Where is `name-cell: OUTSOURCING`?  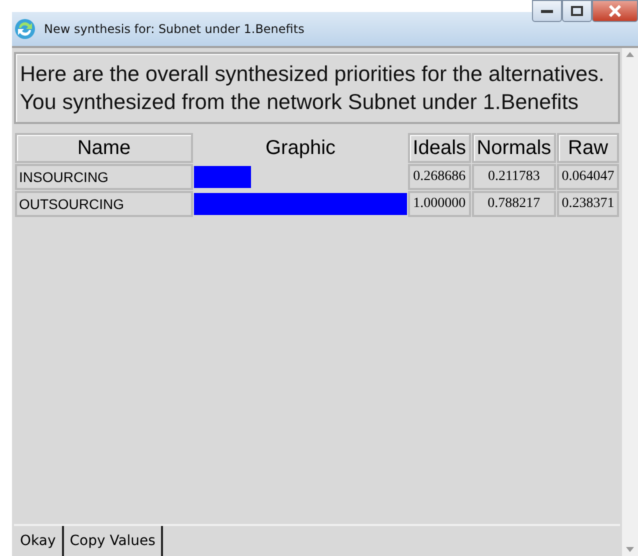
name-cell: OUTSOURCING is located at coordinates (104, 204).